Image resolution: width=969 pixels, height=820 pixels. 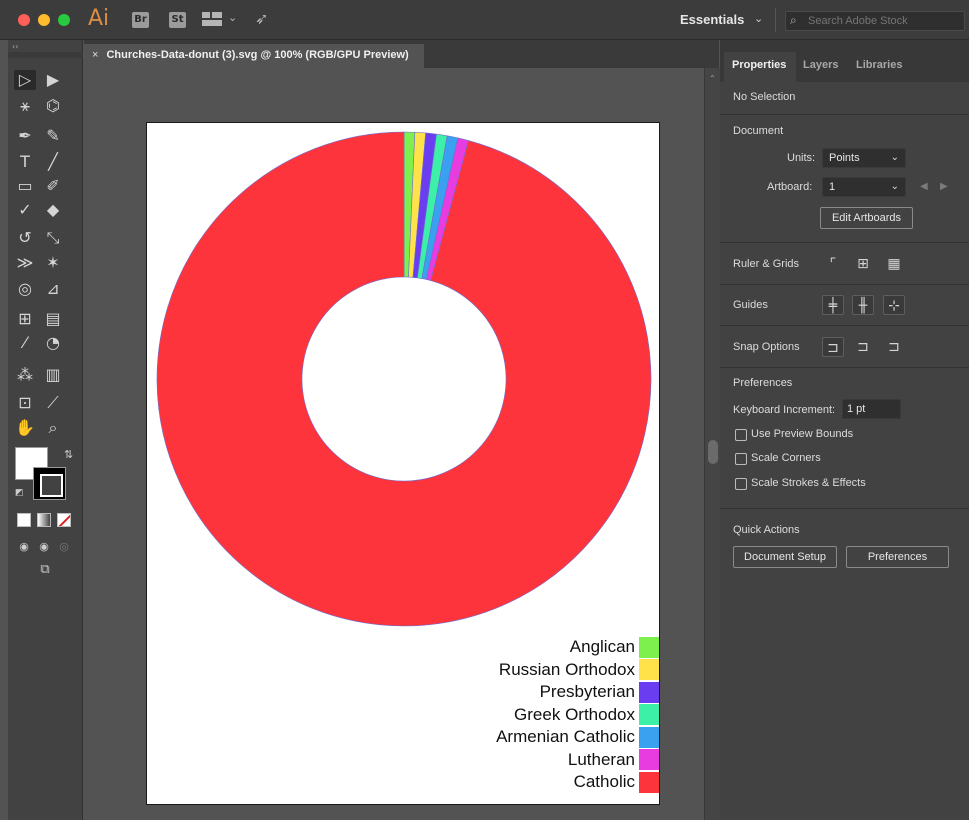 I want to click on units-select: Points ⌄, so click(x=864, y=158).